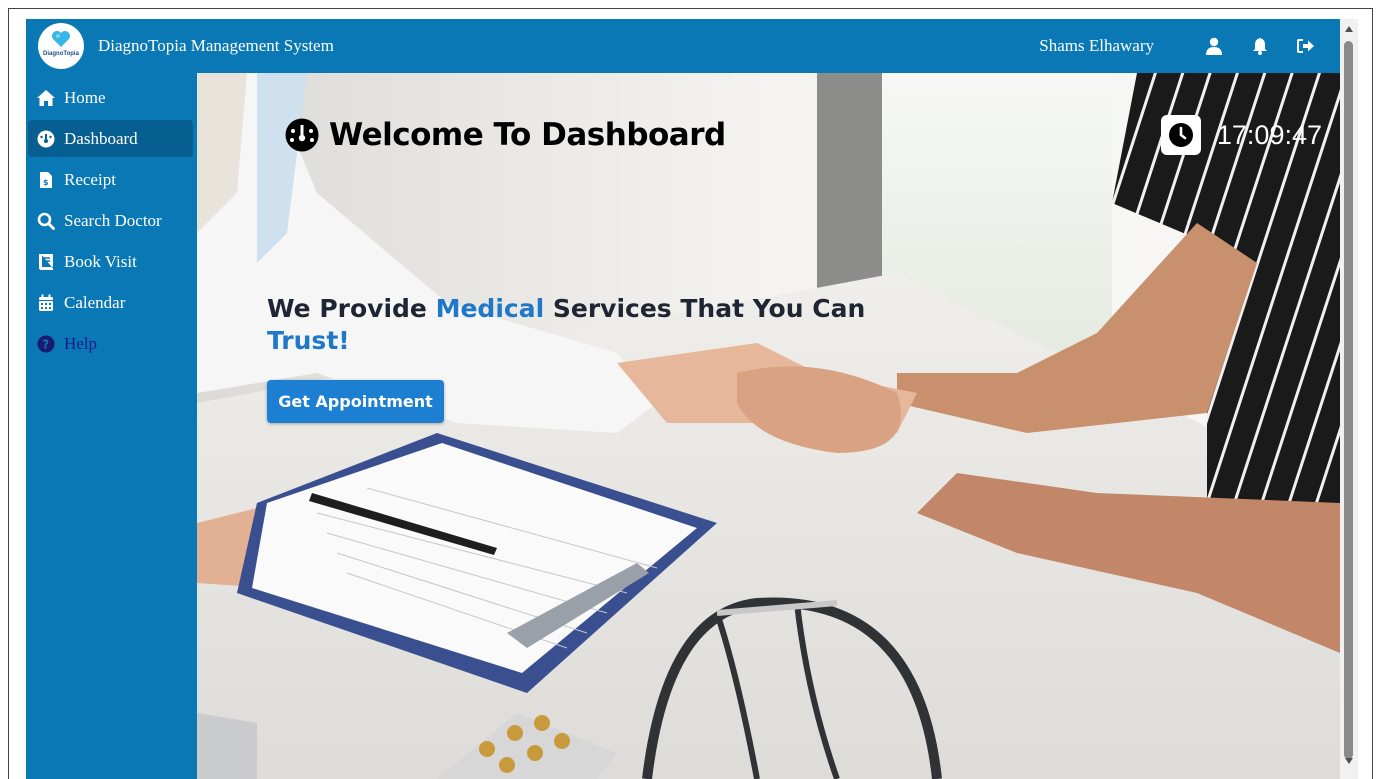 This screenshot has width=1381, height=779. I want to click on heart-logo-icon, so click(61, 39).